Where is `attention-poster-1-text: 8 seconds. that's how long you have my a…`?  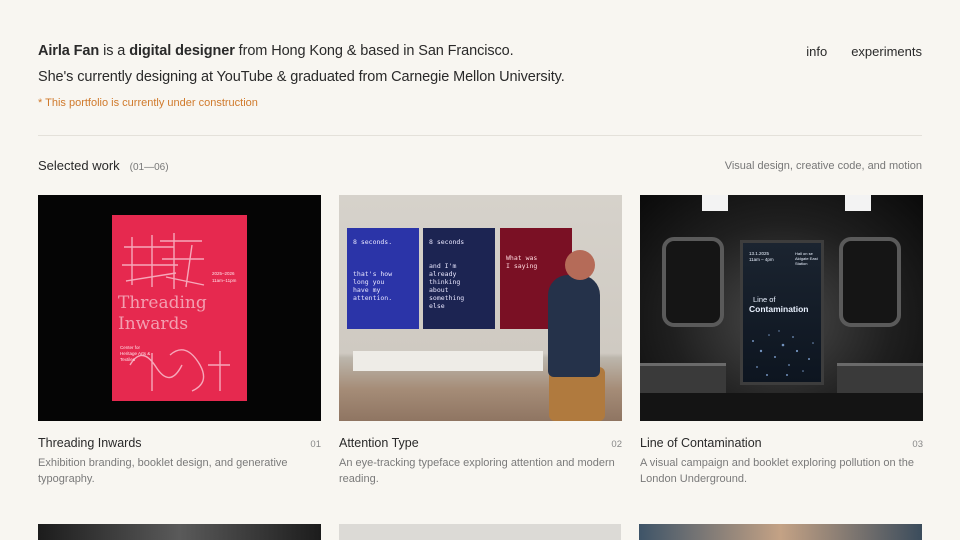
attention-poster-1-text: 8 seconds. that's how long you have my a… is located at coordinates (373, 270).